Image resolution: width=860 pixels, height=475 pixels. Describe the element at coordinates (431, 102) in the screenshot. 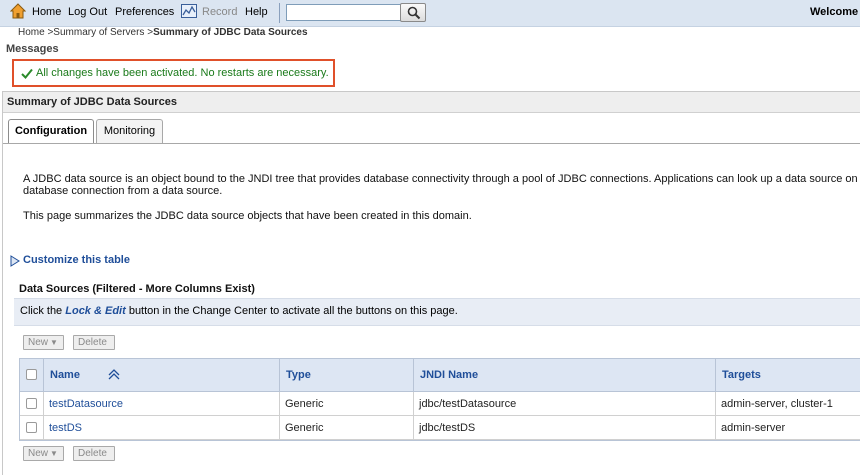

I see `section-title-bar: Summary of JDBC Data Sources` at that location.